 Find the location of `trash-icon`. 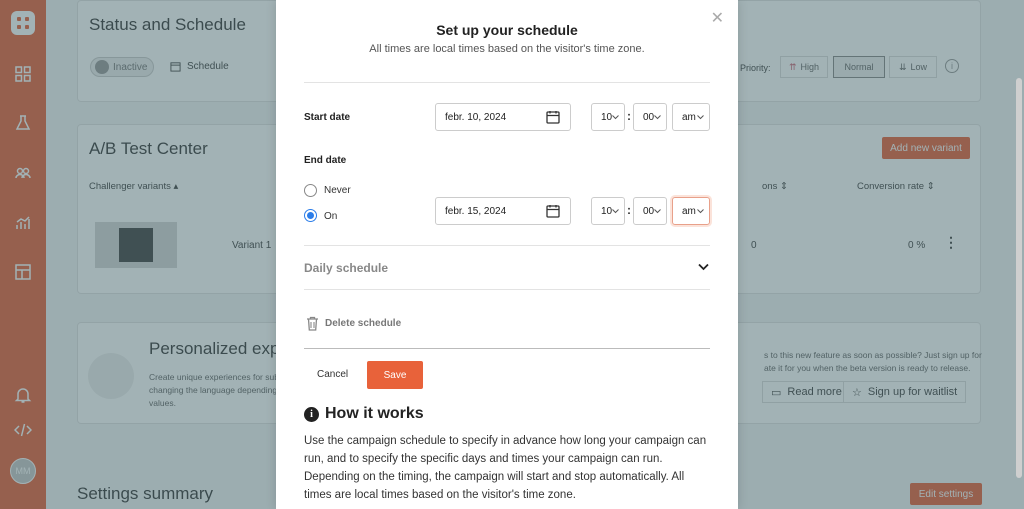

trash-icon is located at coordinates (312, 323).